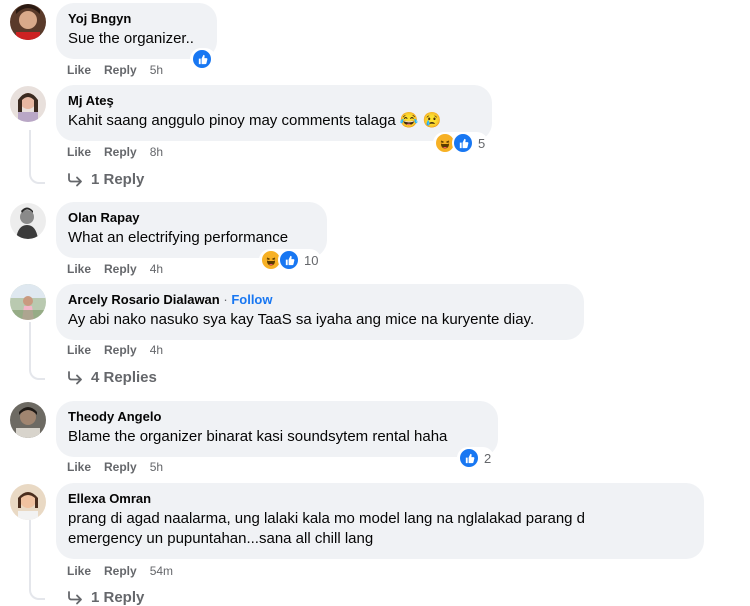  Describe the element at coordinates (136, 19) in the screenshot. I see `comment-author: Yoj Bngyn` at that location.